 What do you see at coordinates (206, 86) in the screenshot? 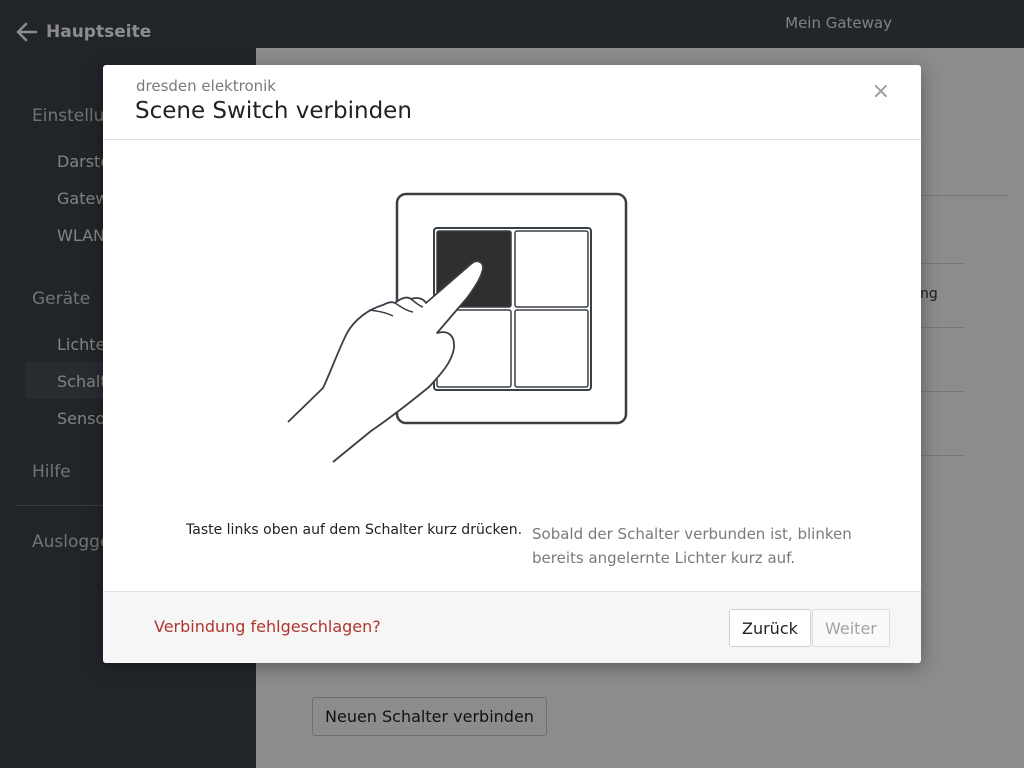
I see `dialog-brand: dresden elektronik` at bounding box center [206, 86].